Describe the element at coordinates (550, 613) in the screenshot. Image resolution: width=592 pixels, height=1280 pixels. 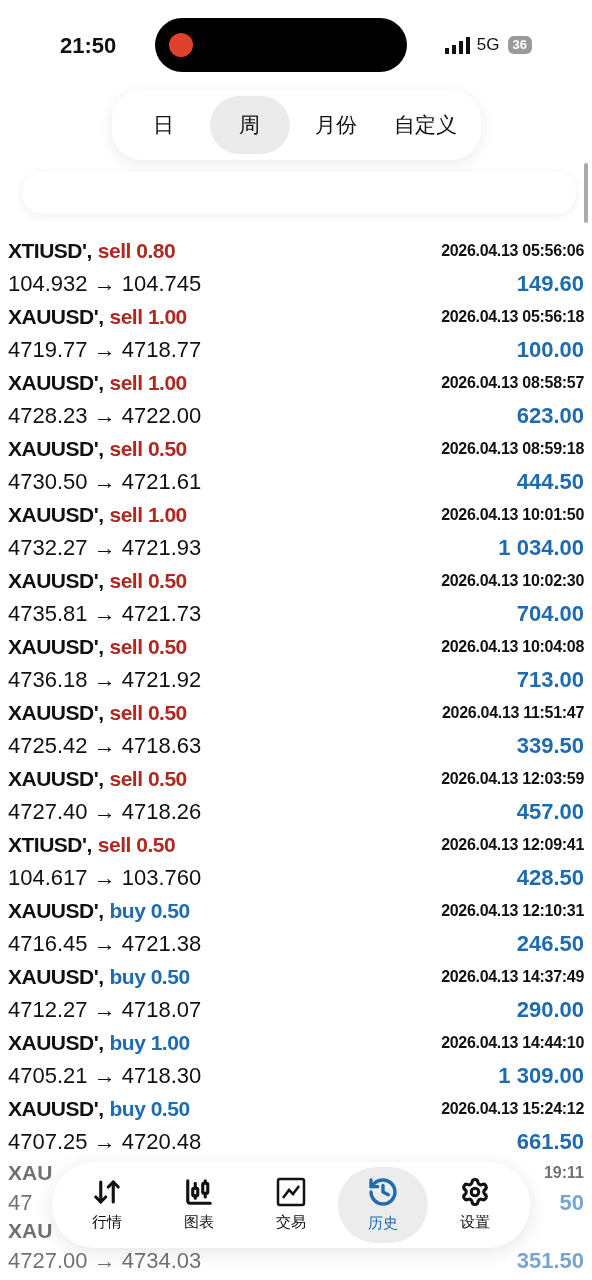
I see `profit-value: 704.00` at that location.